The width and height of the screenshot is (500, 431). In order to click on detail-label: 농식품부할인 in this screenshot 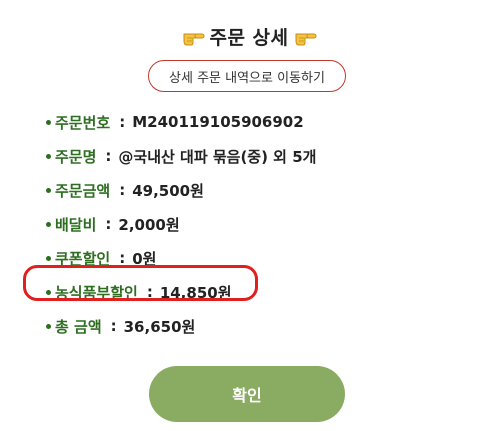, I will do `click(96, 292)`.